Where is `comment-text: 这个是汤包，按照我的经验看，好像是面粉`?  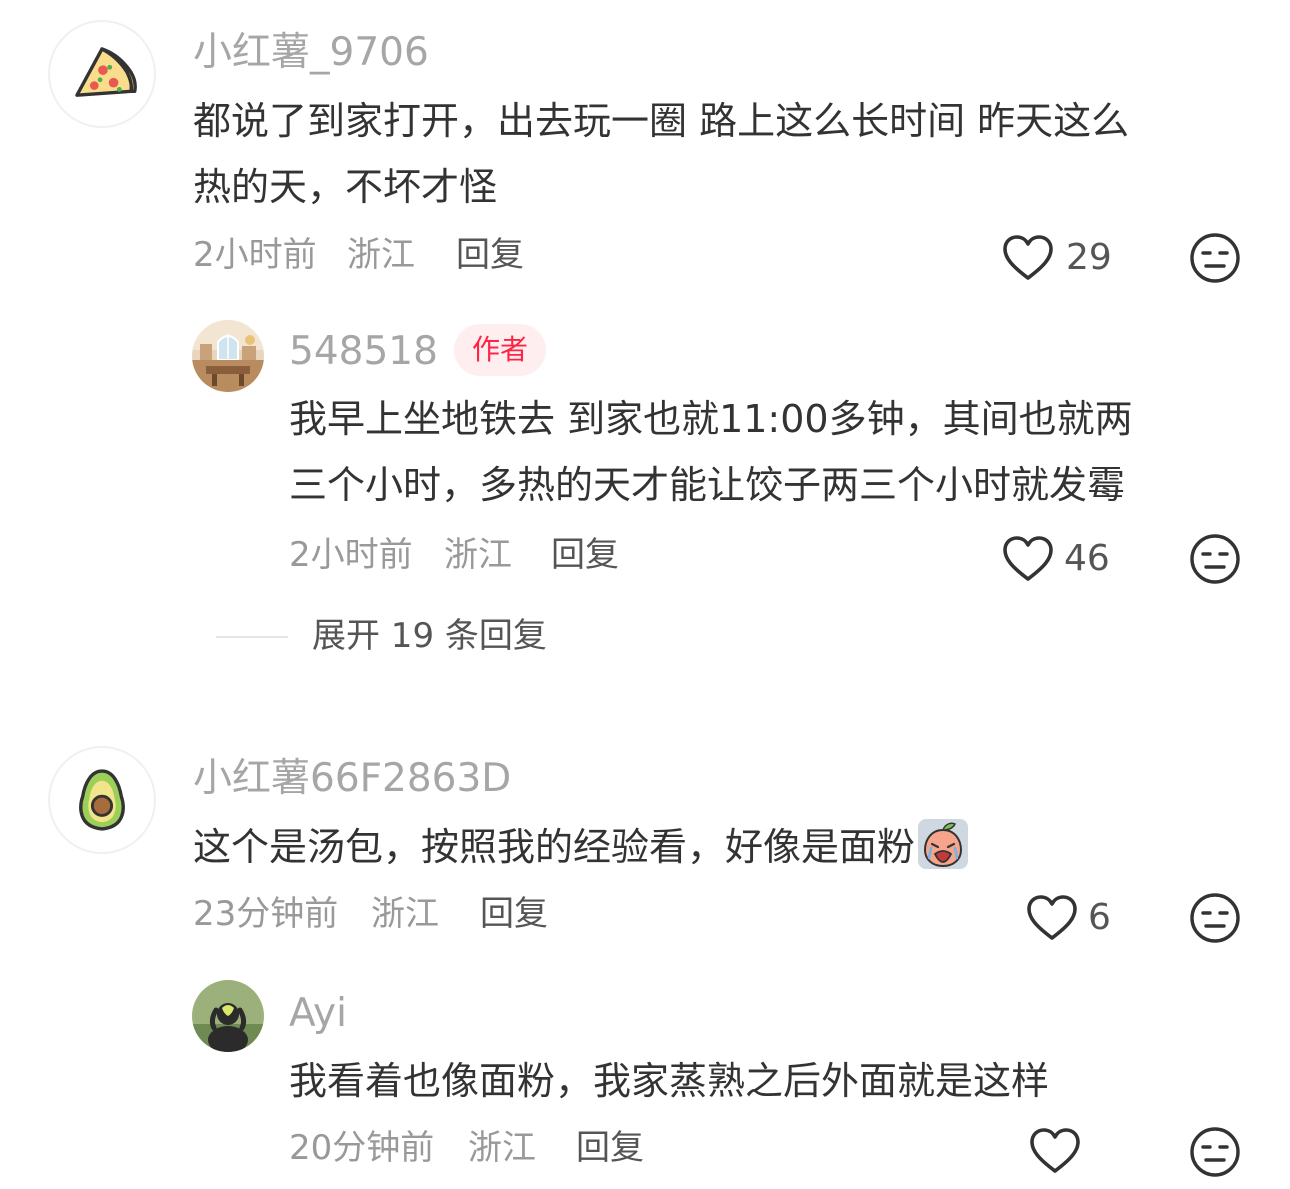
comment-text: 这个是汤包，按照我的经验看，好像是面粉 is located at coordinates (581, 847).